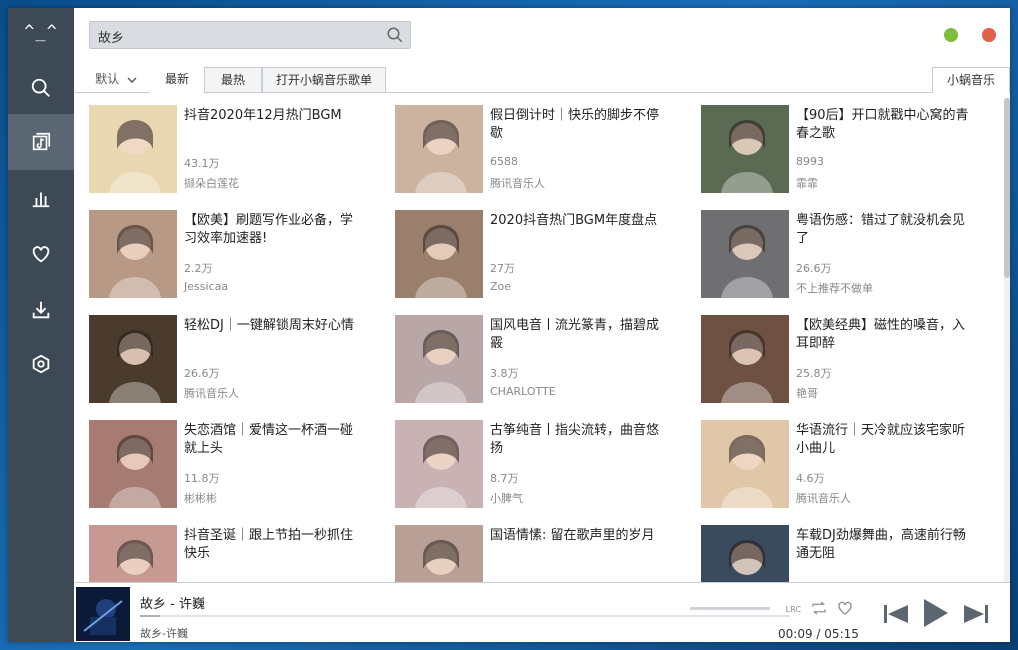 Image resolution: width=1018 pixels, height=650 pixels. What do you see at coordinates (395, 35) in the screenshot?
I see `search-icon` at bounding box center [395, 35].